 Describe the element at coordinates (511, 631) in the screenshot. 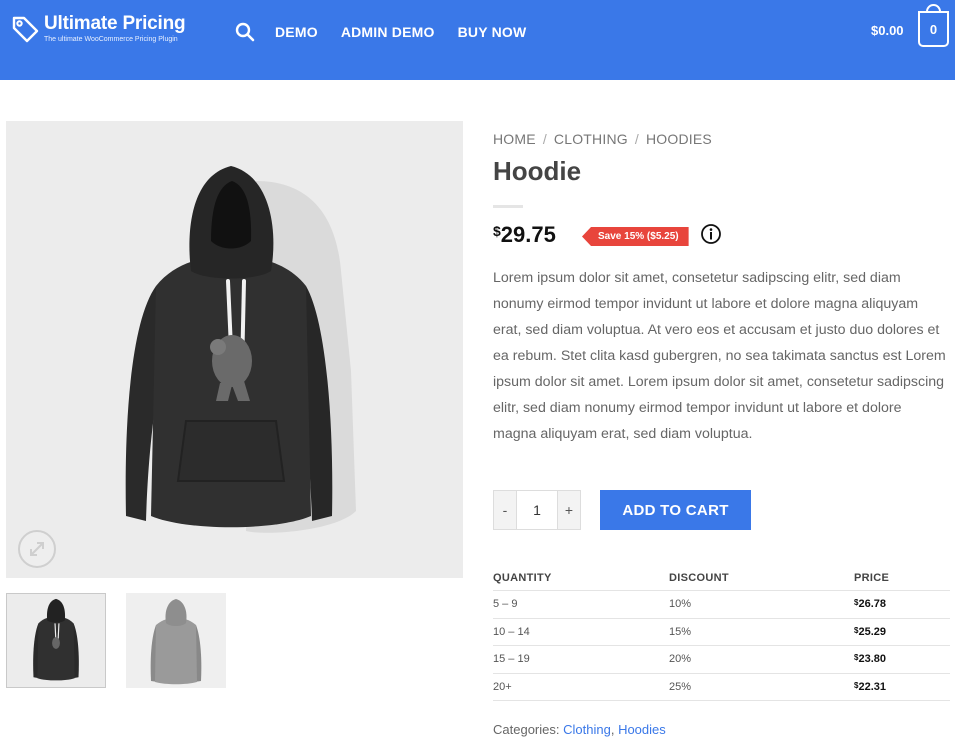

I see `row-quantity: 10 – 14` at that location.